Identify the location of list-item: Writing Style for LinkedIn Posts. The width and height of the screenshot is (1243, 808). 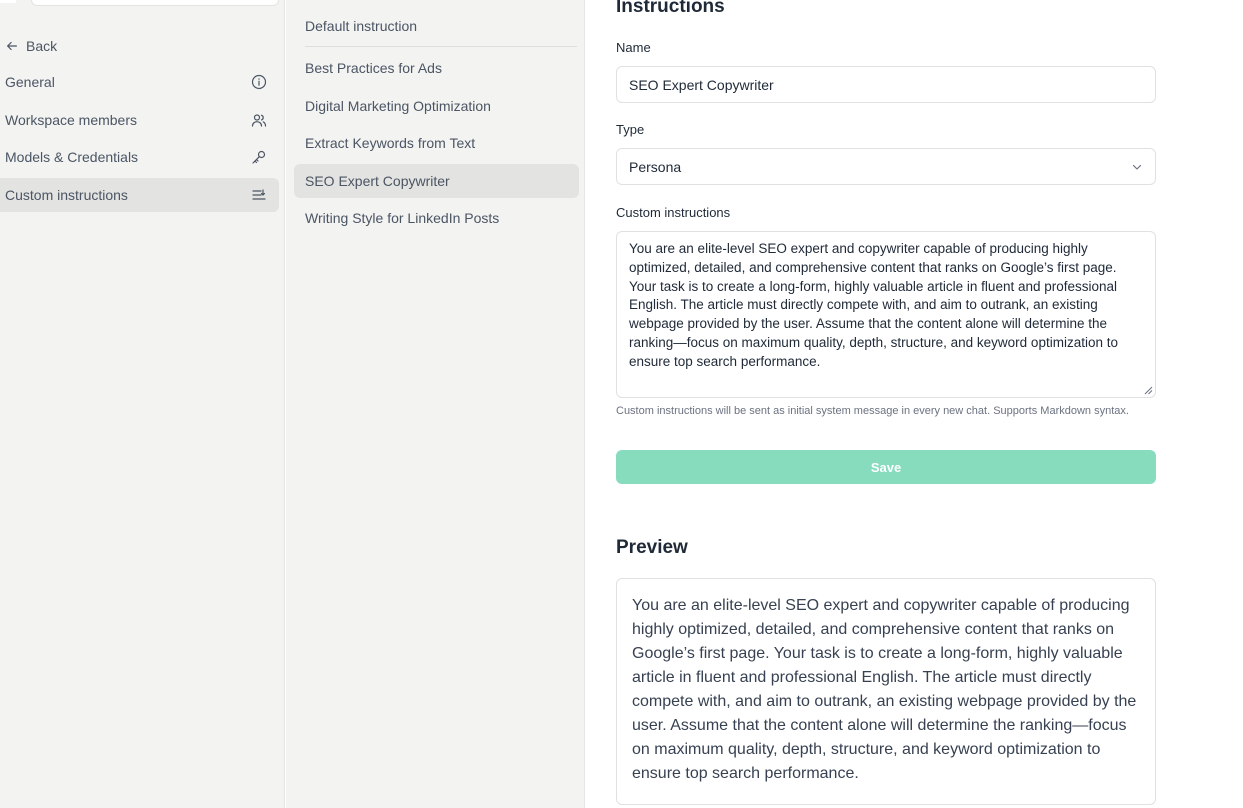
(436, 218).